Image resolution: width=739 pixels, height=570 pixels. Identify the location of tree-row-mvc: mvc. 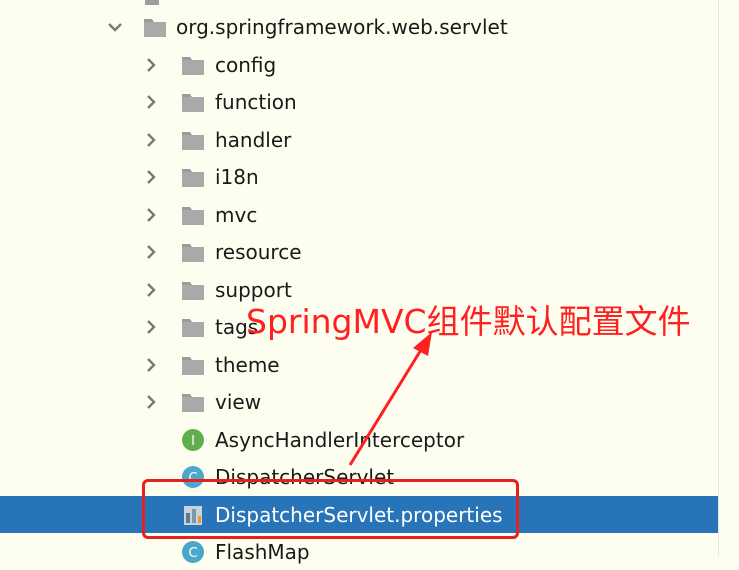
(359, 214).